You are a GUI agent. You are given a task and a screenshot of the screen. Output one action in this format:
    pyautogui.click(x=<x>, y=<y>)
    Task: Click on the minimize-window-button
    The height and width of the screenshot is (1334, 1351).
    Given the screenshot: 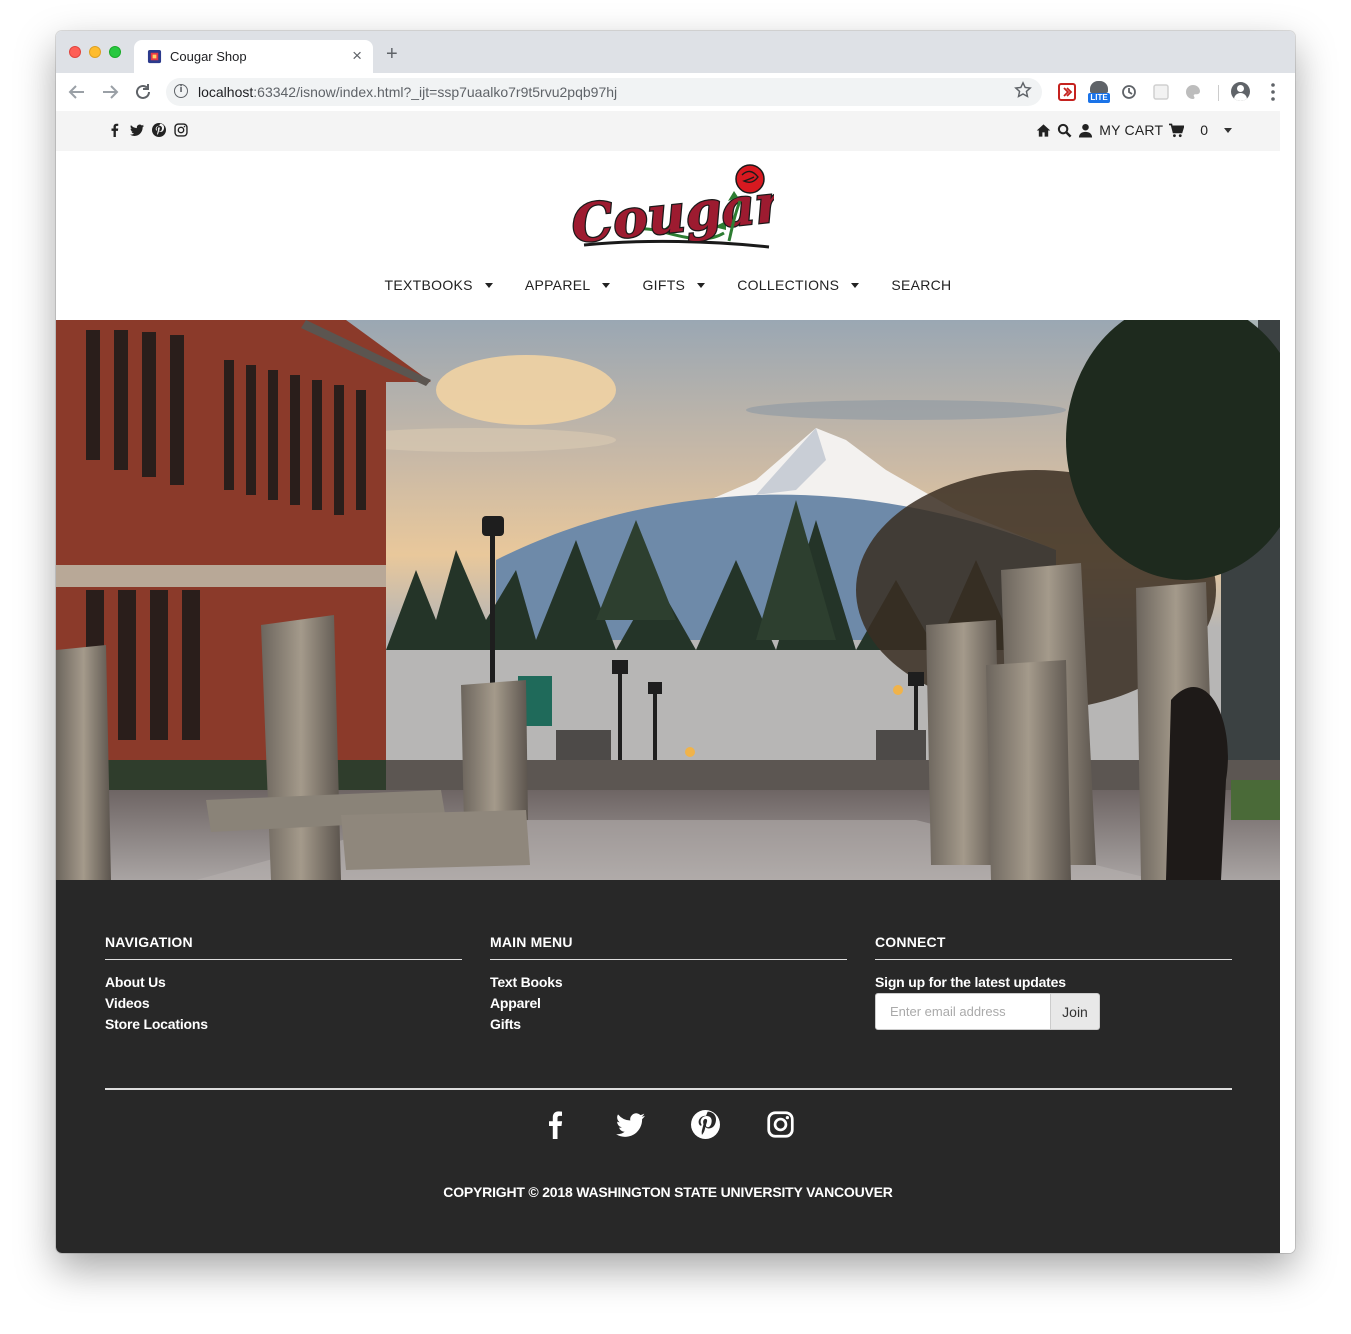 What is the action you would take?
    pyautogui.click(x=95, y=52)
    